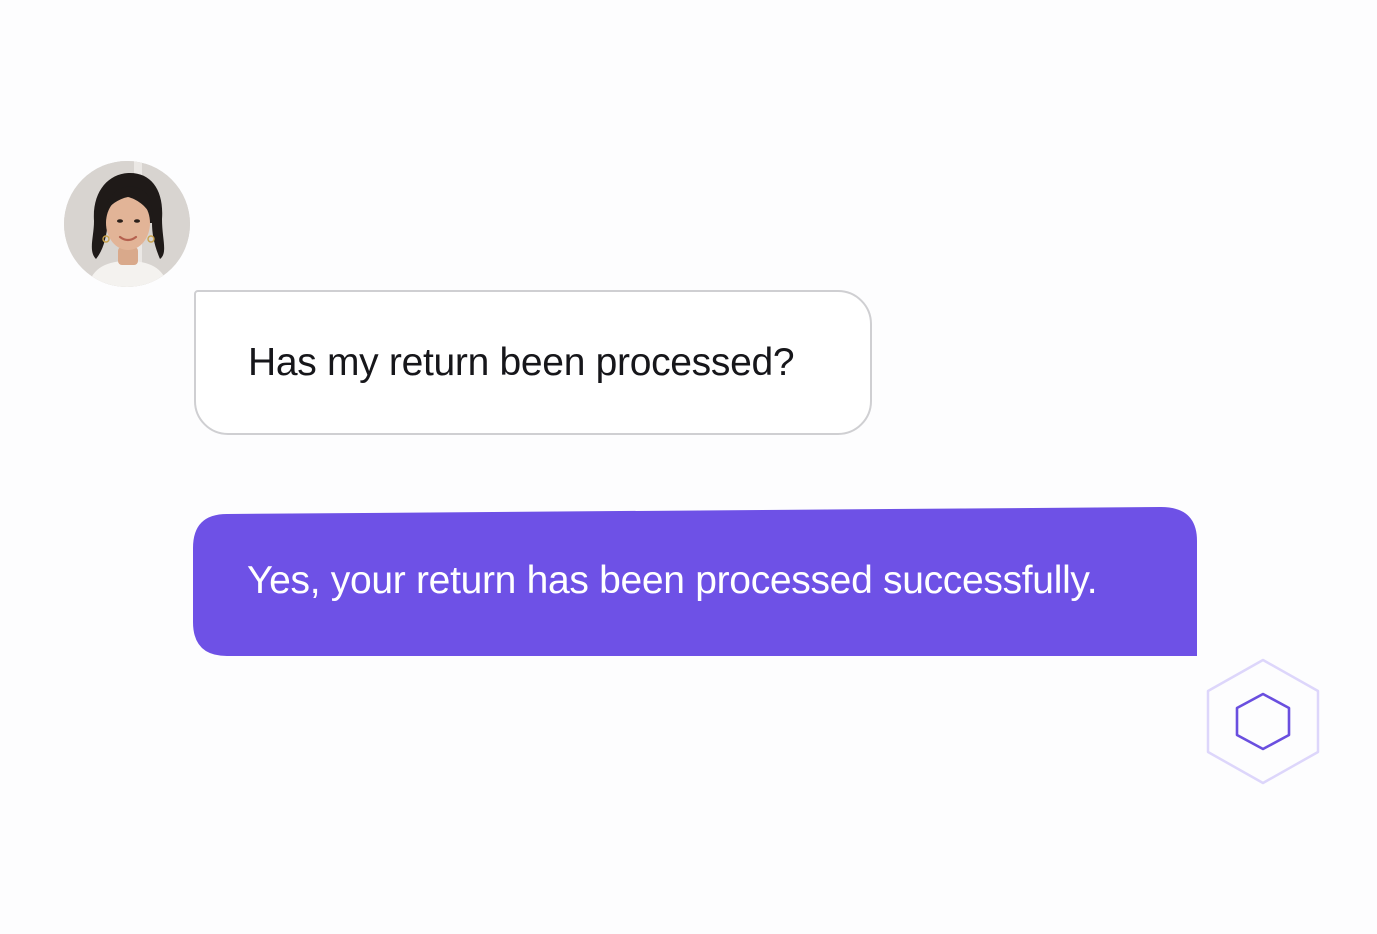 The height and width of the screenshot is (934, 1377). Describe the element at coordinates (1263, 721) in the screenshot. I see `hexagon-icon` at that location.